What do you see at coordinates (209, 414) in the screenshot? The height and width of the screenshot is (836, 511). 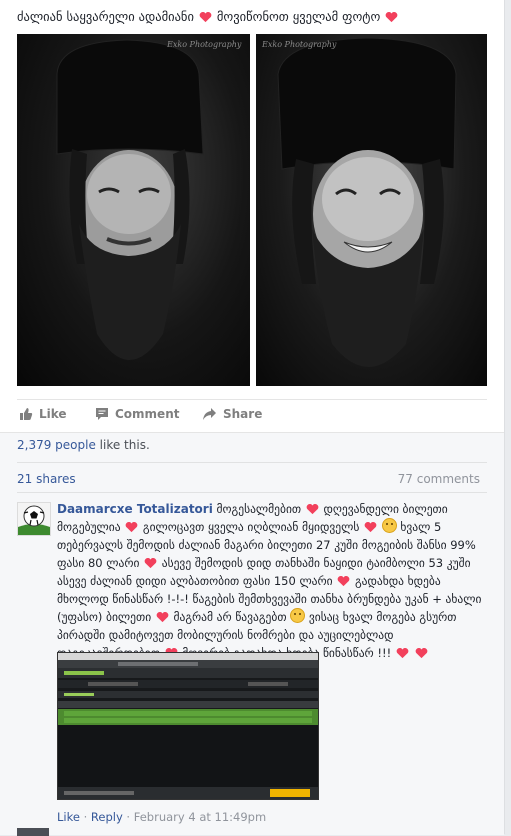 I see `share-arrow-icon` at bounding box center [209, 414].